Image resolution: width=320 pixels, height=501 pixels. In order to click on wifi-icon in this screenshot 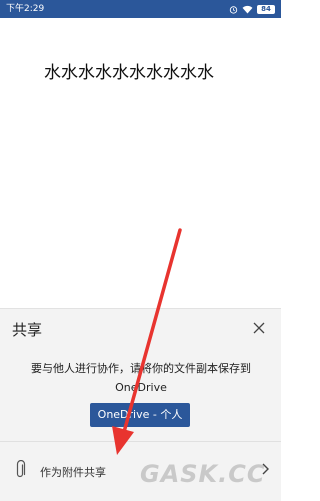, I will do `click(247, 9)`.